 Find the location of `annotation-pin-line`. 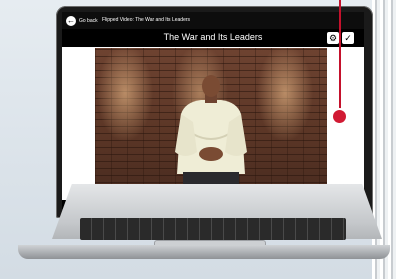

annotation-pin-line is located at coordinates (340, 56).